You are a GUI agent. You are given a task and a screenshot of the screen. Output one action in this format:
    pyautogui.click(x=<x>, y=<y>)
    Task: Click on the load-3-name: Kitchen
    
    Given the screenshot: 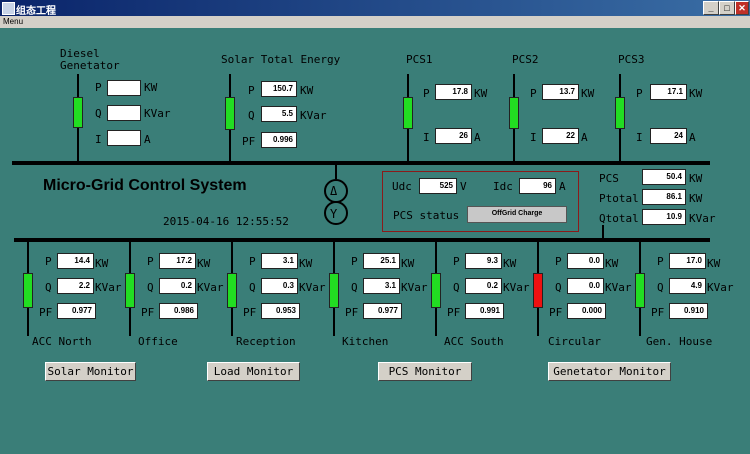 What is the action you would take?
    pyautogui.click(x=365, y=341)
    